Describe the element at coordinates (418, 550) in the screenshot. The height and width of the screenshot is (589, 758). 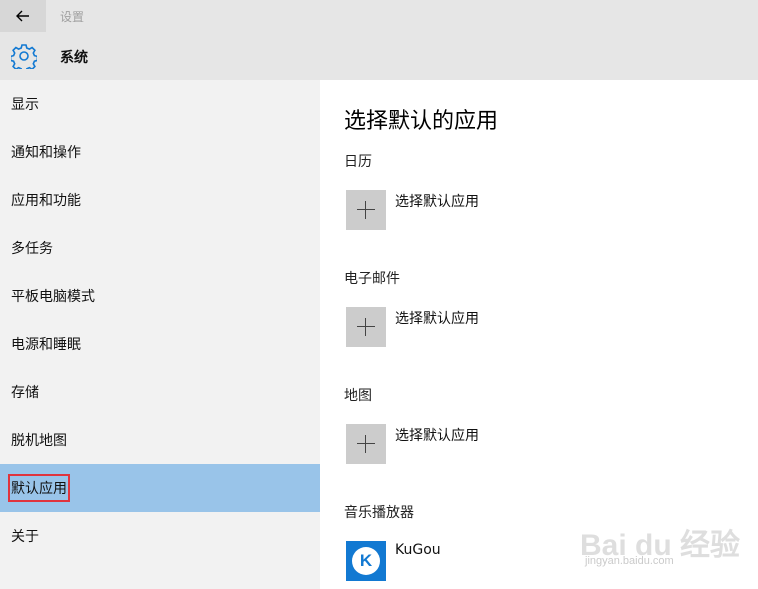
I see `default-app-music: KuGou` at that location.